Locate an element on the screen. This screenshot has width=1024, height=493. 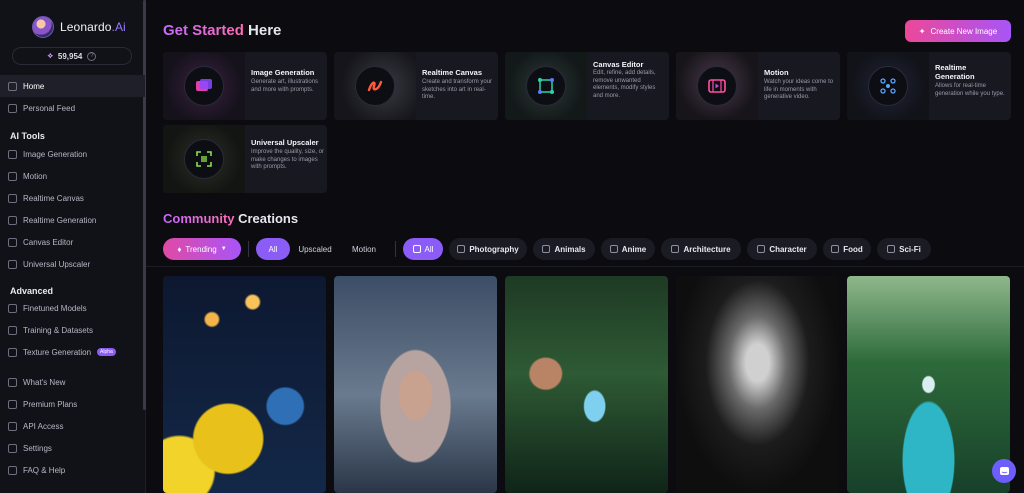
paw-icon is located at coordinates (546, 249).